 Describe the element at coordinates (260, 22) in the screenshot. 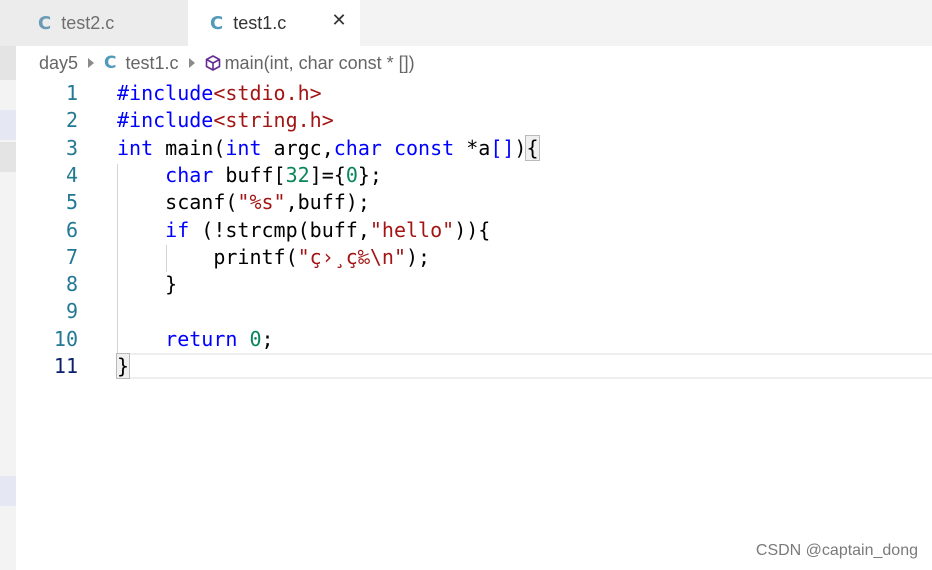

I see `tab-label: test1.c` at that location.